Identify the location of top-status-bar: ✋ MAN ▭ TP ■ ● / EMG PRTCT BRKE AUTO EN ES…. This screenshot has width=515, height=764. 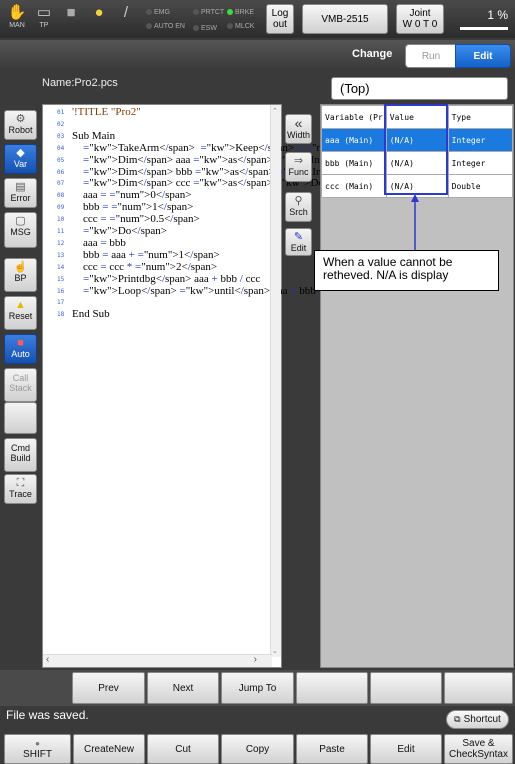
(257, 19).